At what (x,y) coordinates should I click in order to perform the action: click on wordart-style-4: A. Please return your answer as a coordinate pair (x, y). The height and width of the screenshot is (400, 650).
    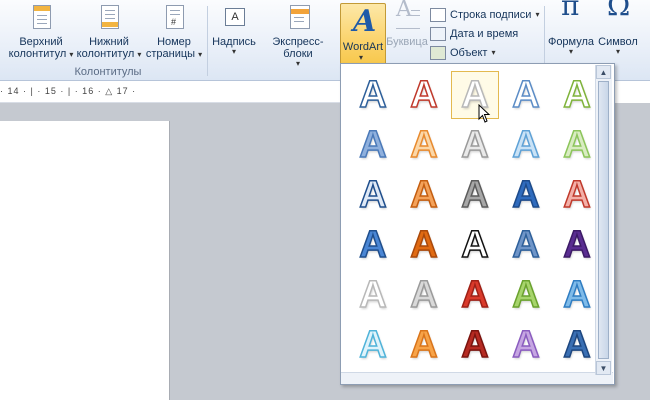
    Looking at the image, I should click on (526, 95).